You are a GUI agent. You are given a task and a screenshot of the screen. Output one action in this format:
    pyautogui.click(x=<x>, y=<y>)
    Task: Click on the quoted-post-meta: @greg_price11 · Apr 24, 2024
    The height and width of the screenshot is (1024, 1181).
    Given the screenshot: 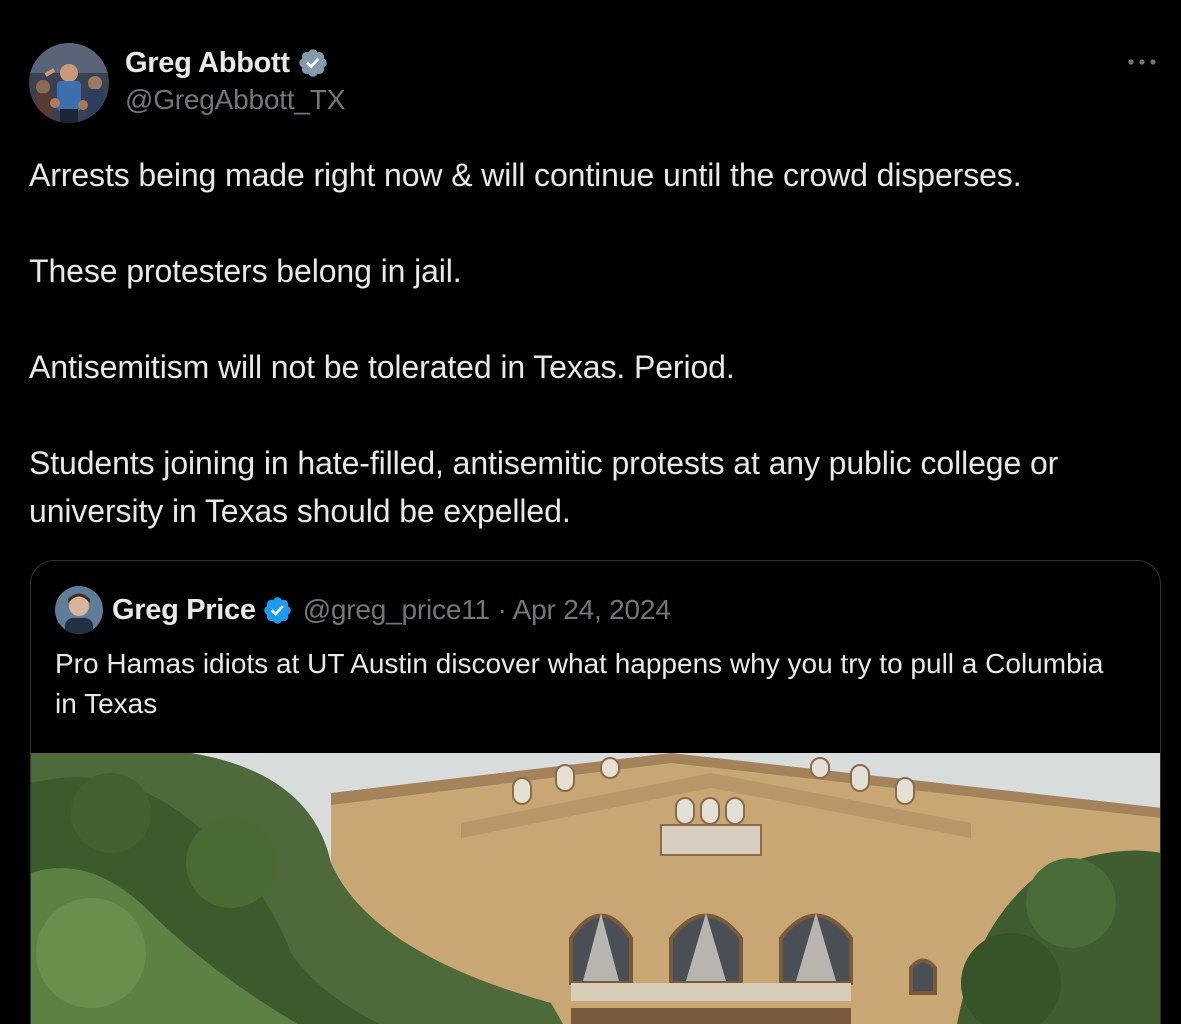 What is the action you would take?
    pyautogui.click(x=487, y=610)
    